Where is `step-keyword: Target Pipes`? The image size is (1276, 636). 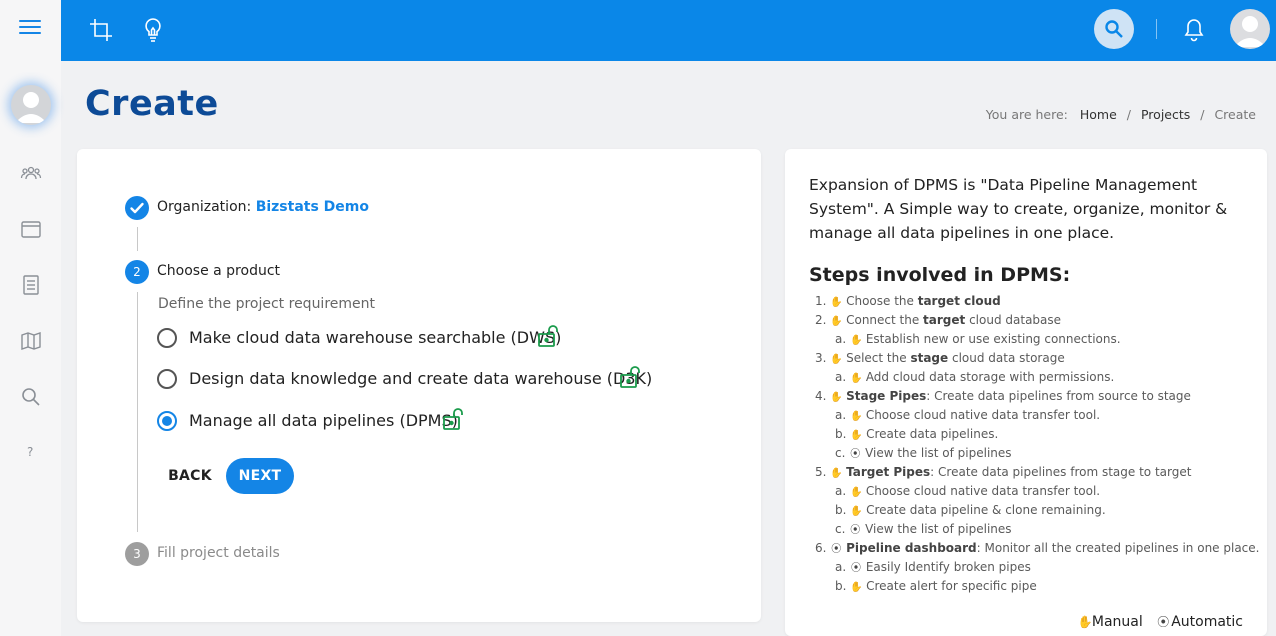 step-keyword: Target Pipes is located at coordinates (888, 472).